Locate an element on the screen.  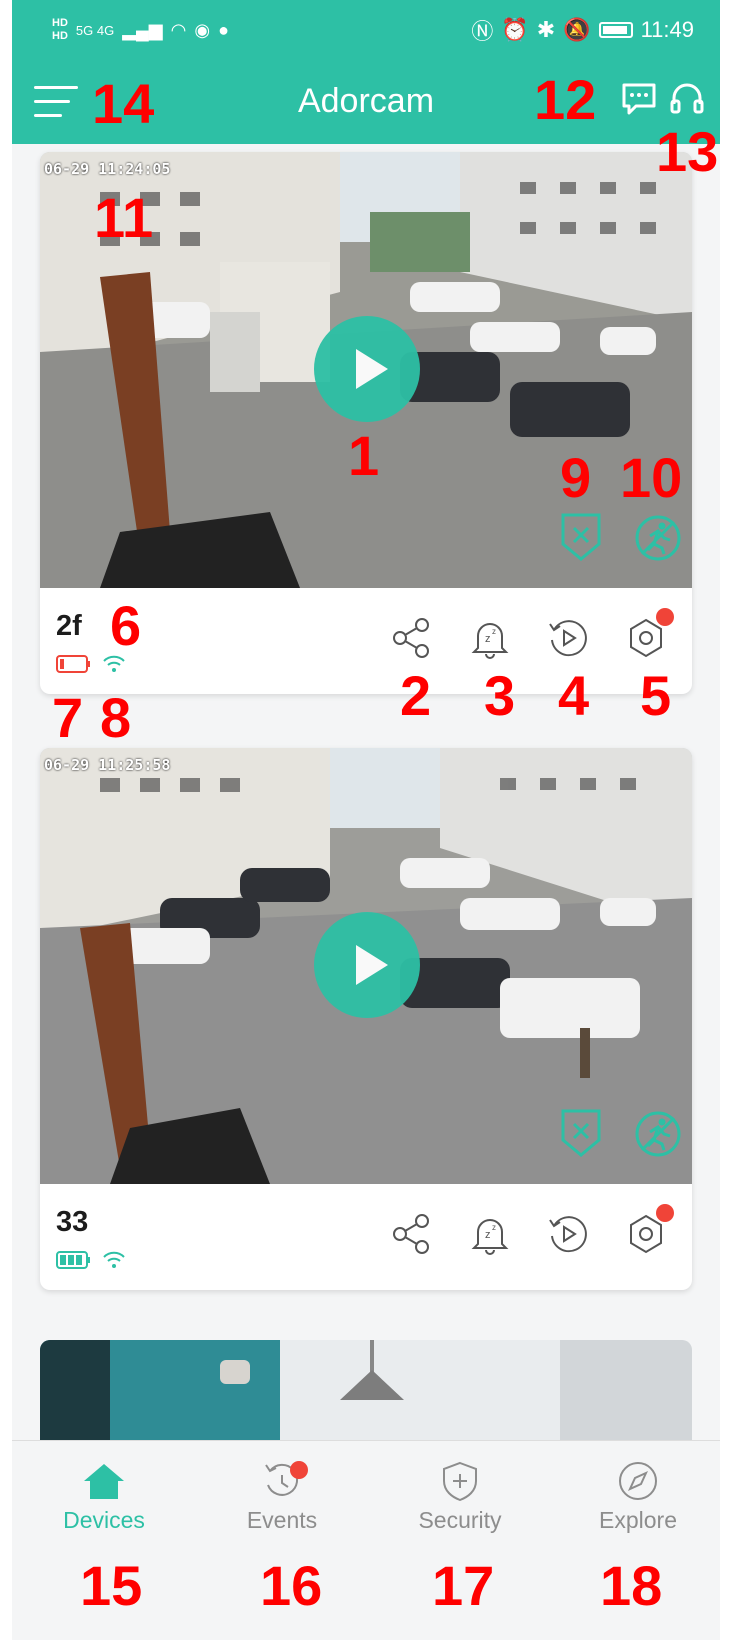
device-name: 2f is located at coordinates (69, 626).